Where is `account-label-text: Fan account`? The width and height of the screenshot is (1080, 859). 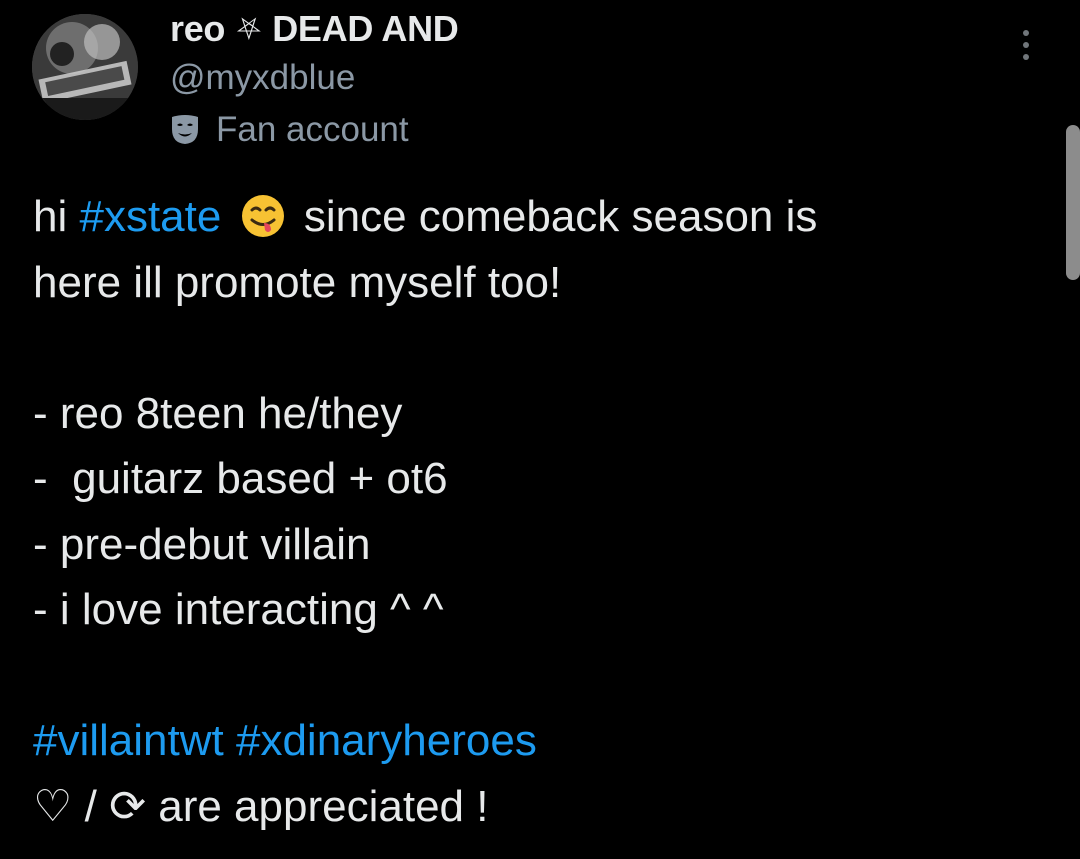
account-label-text: Fan account is located at coordinates (312, 129).